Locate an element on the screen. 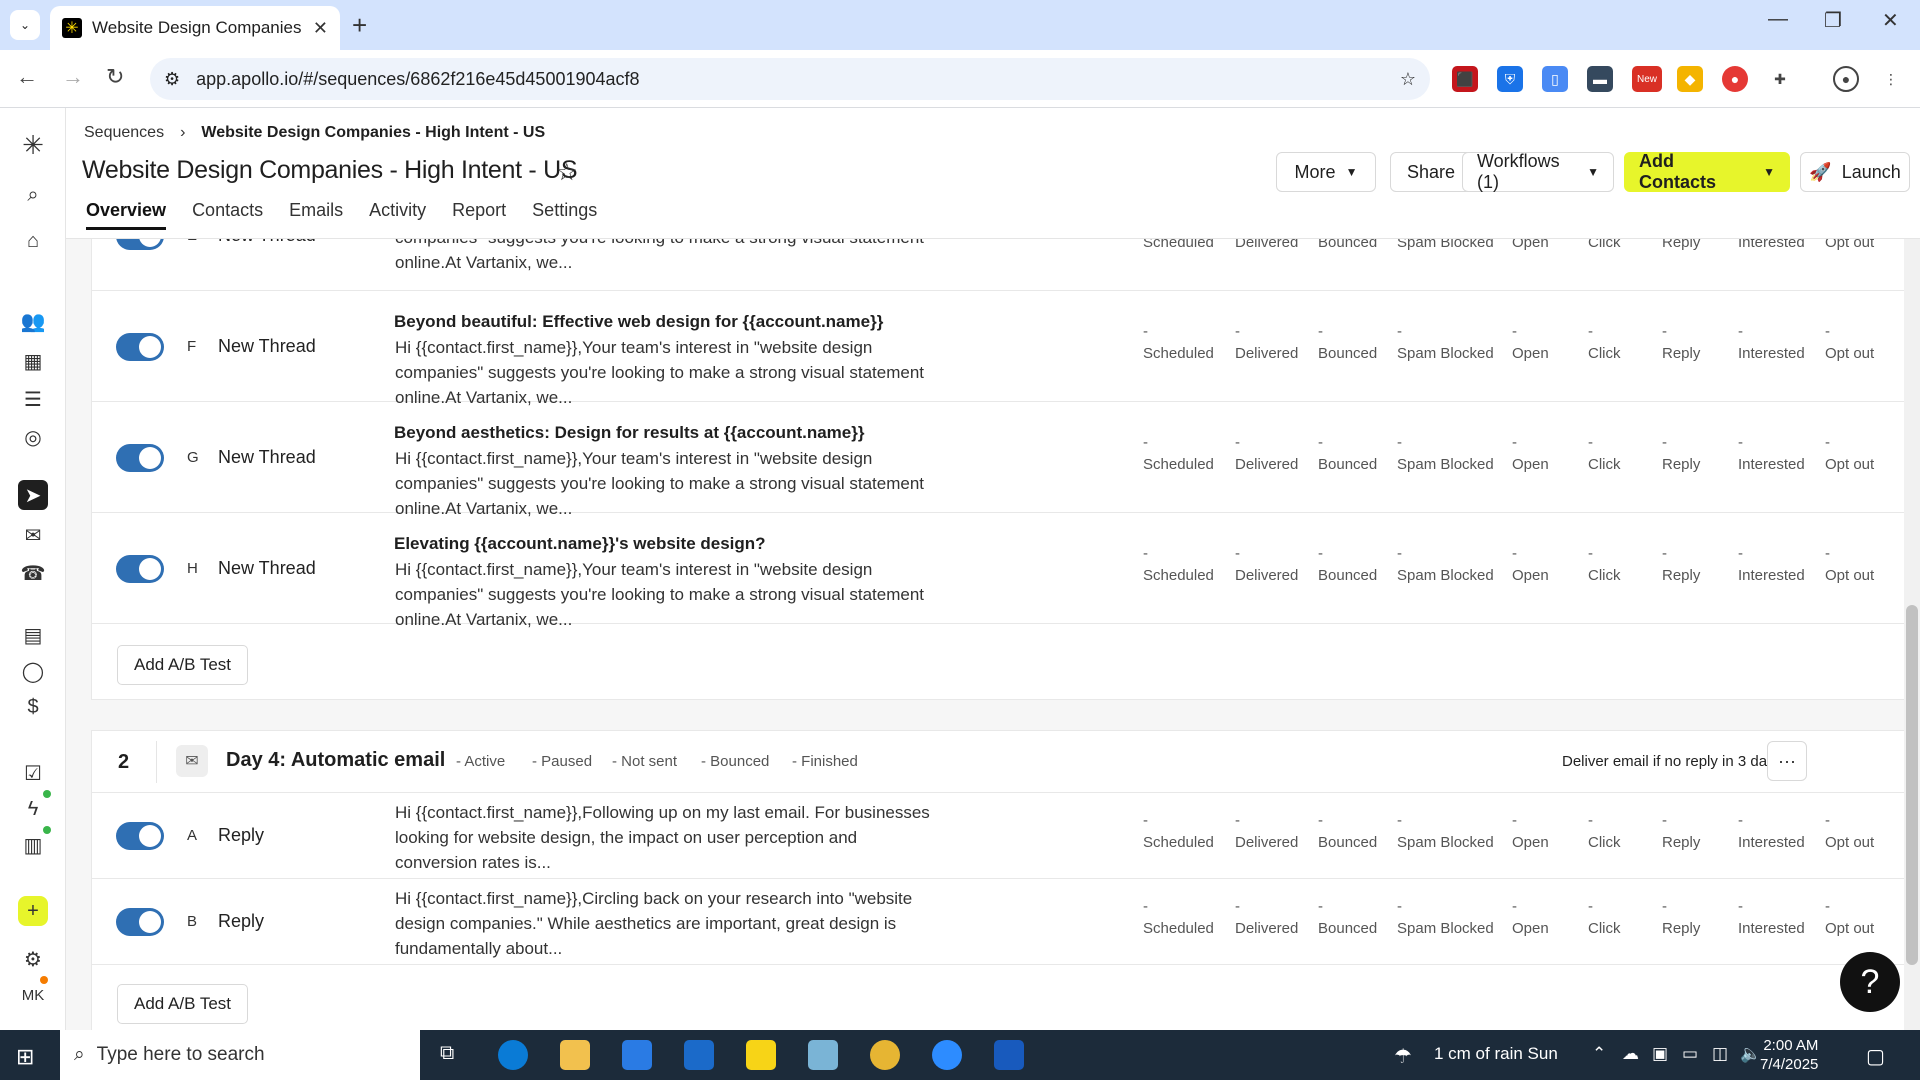 This screenshot has height=1080, width=1920. onedrive-icon: ☁ is located at coordinates (1630, 1054).